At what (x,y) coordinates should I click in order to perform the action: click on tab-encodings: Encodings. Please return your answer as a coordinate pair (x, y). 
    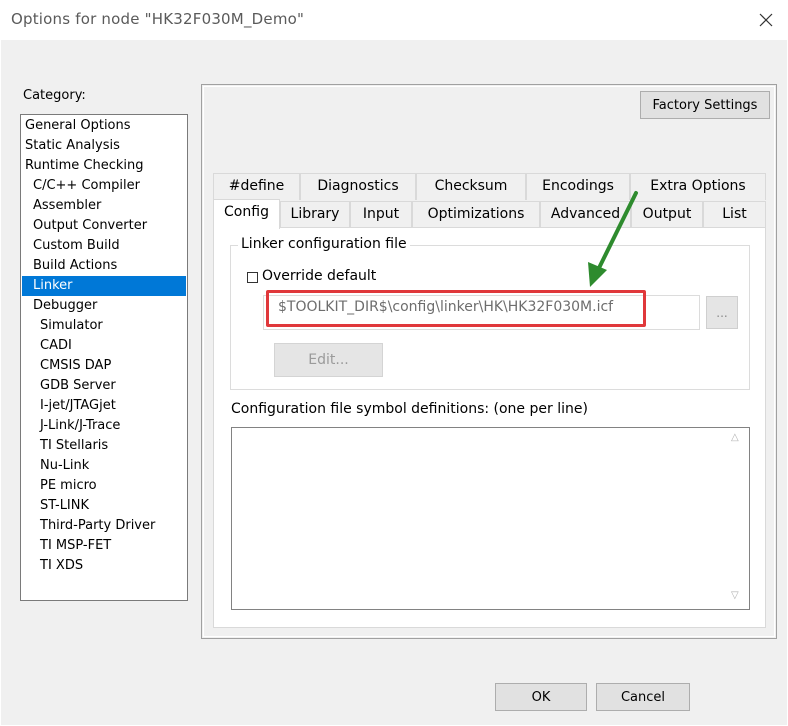
    Looking at the image, I should click on (578, 186).